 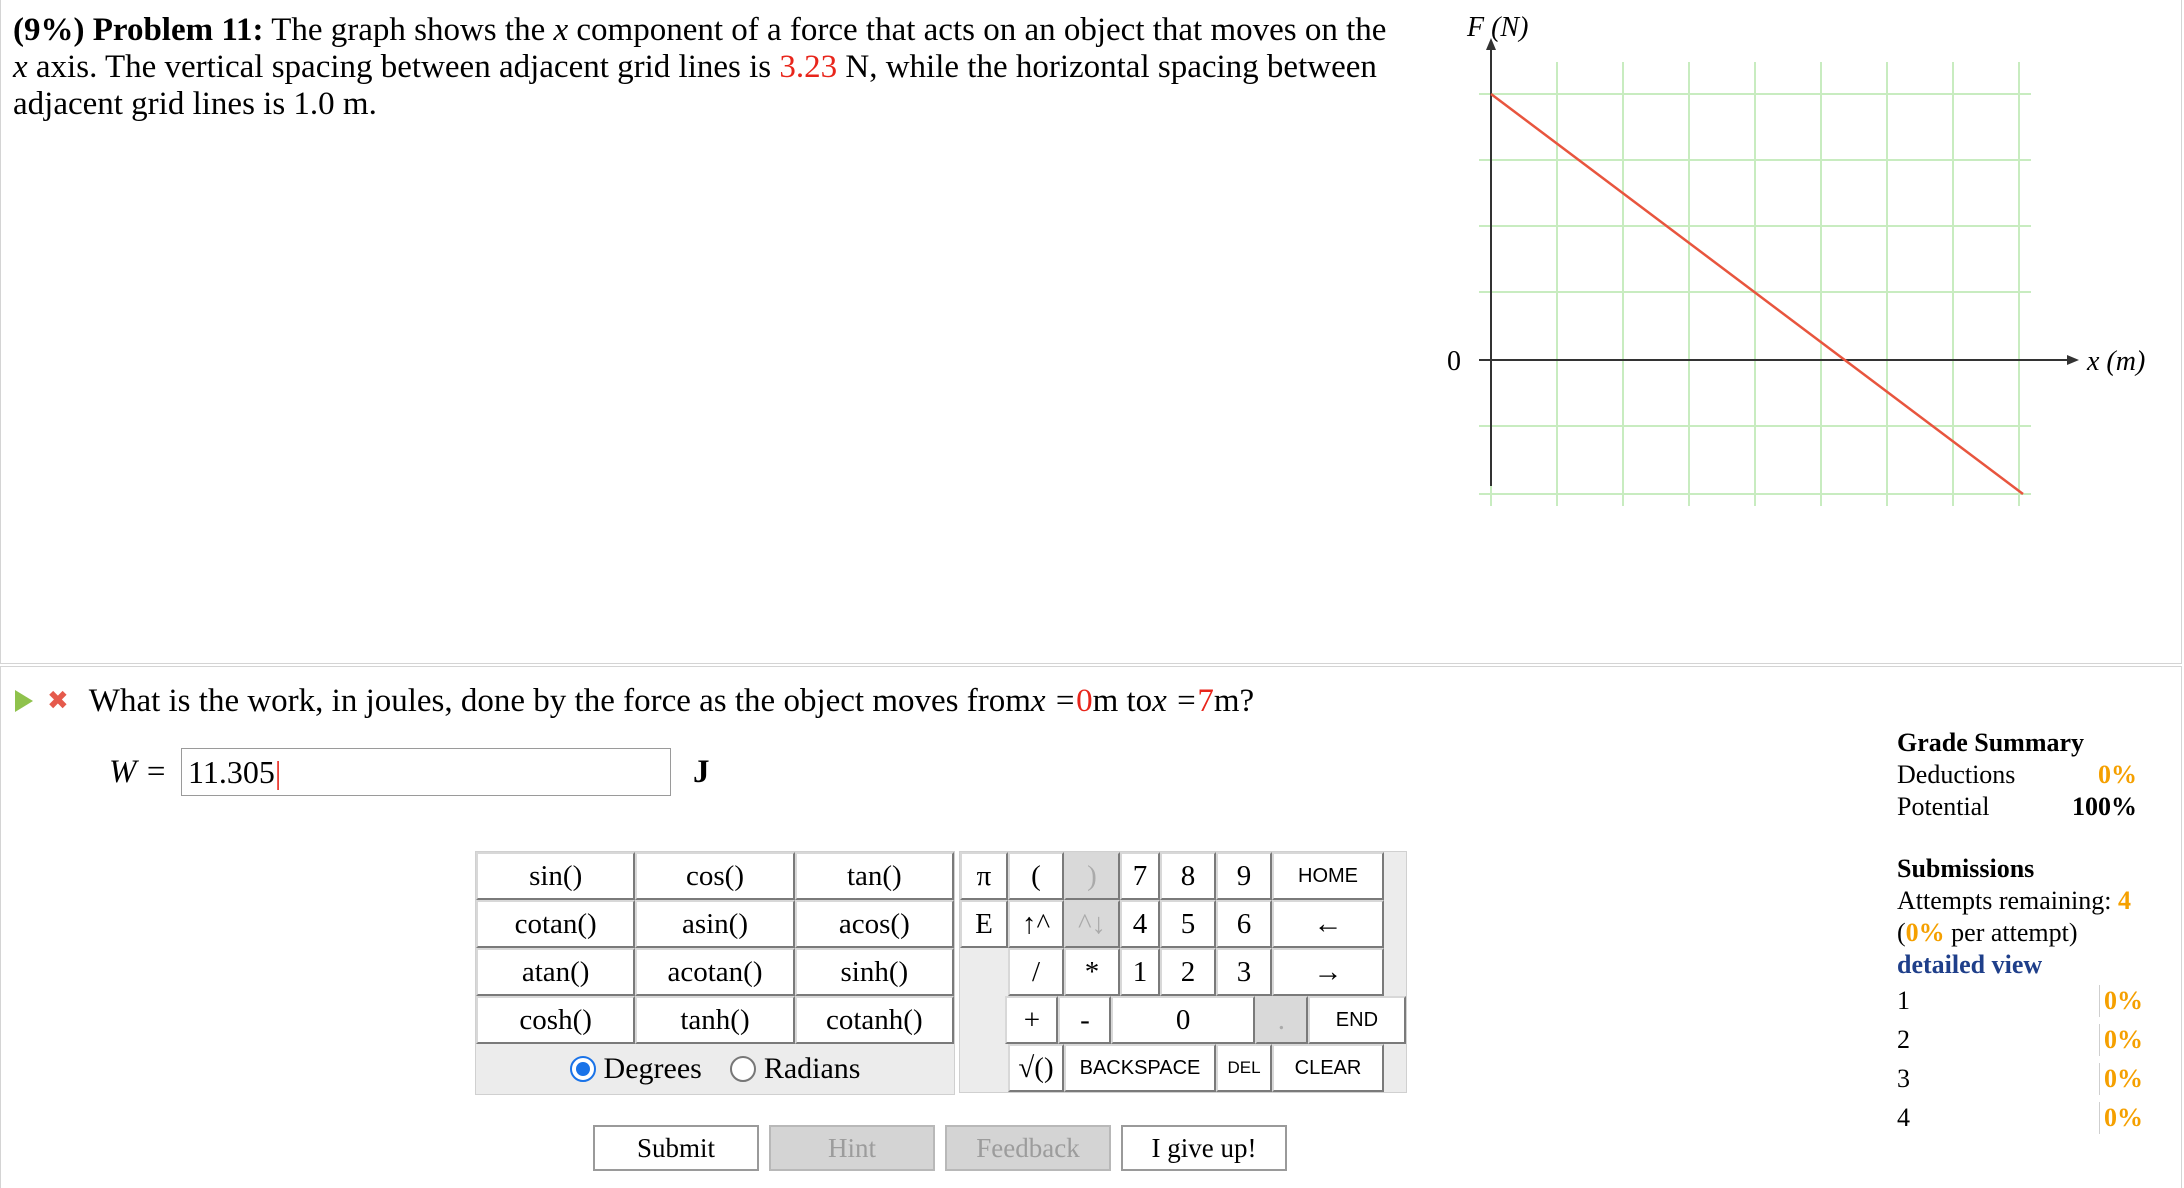 I want to click on question-x-start: 0, so click(x=1084, y=700).